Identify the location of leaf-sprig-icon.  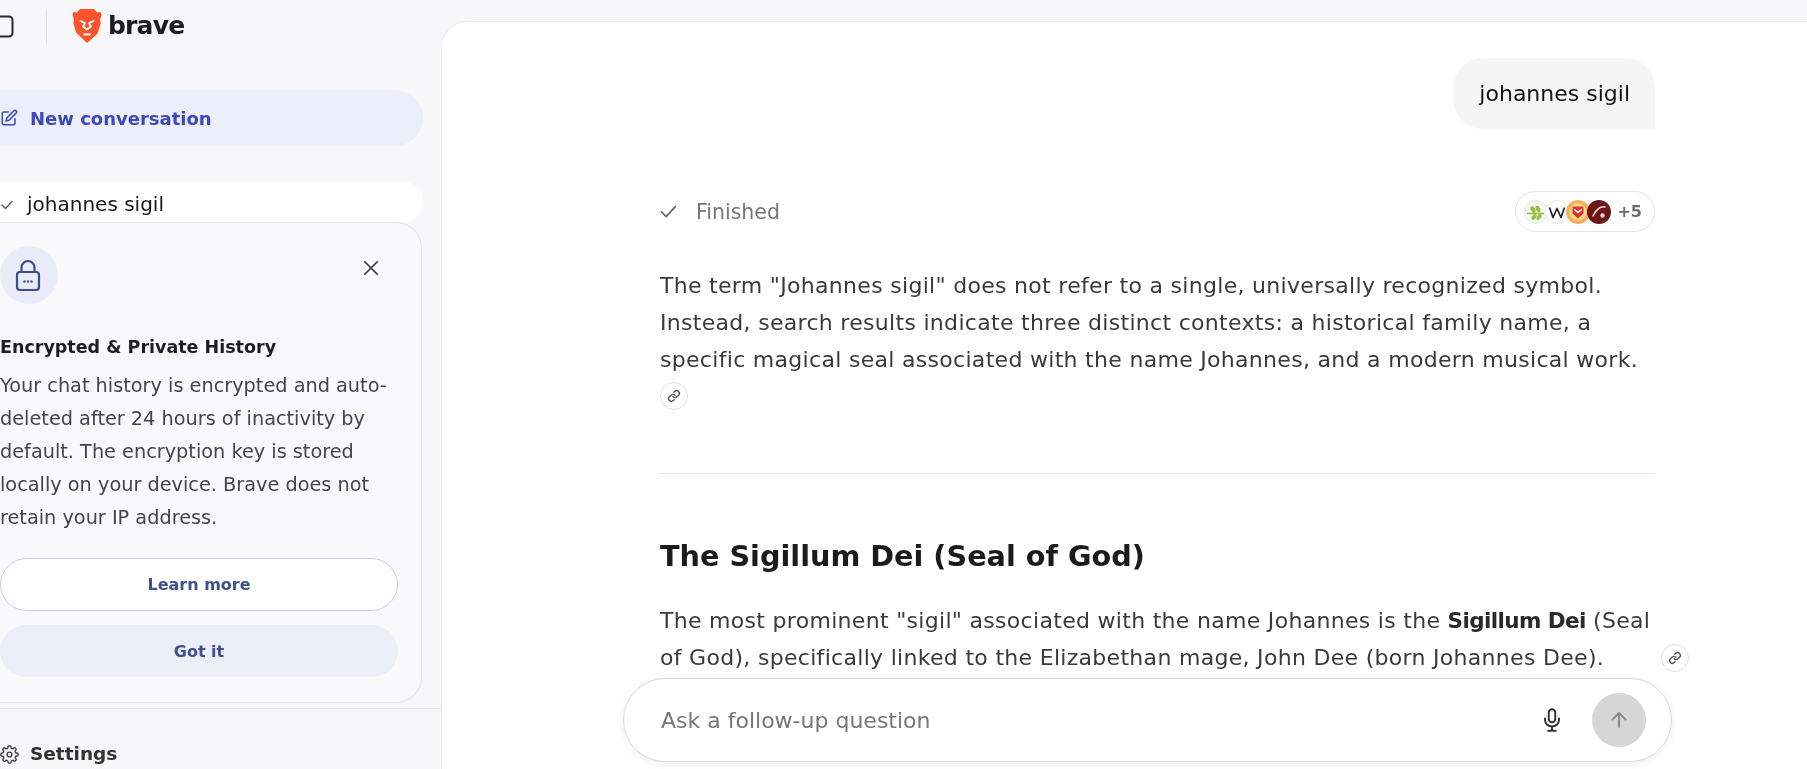
(1536, 211).